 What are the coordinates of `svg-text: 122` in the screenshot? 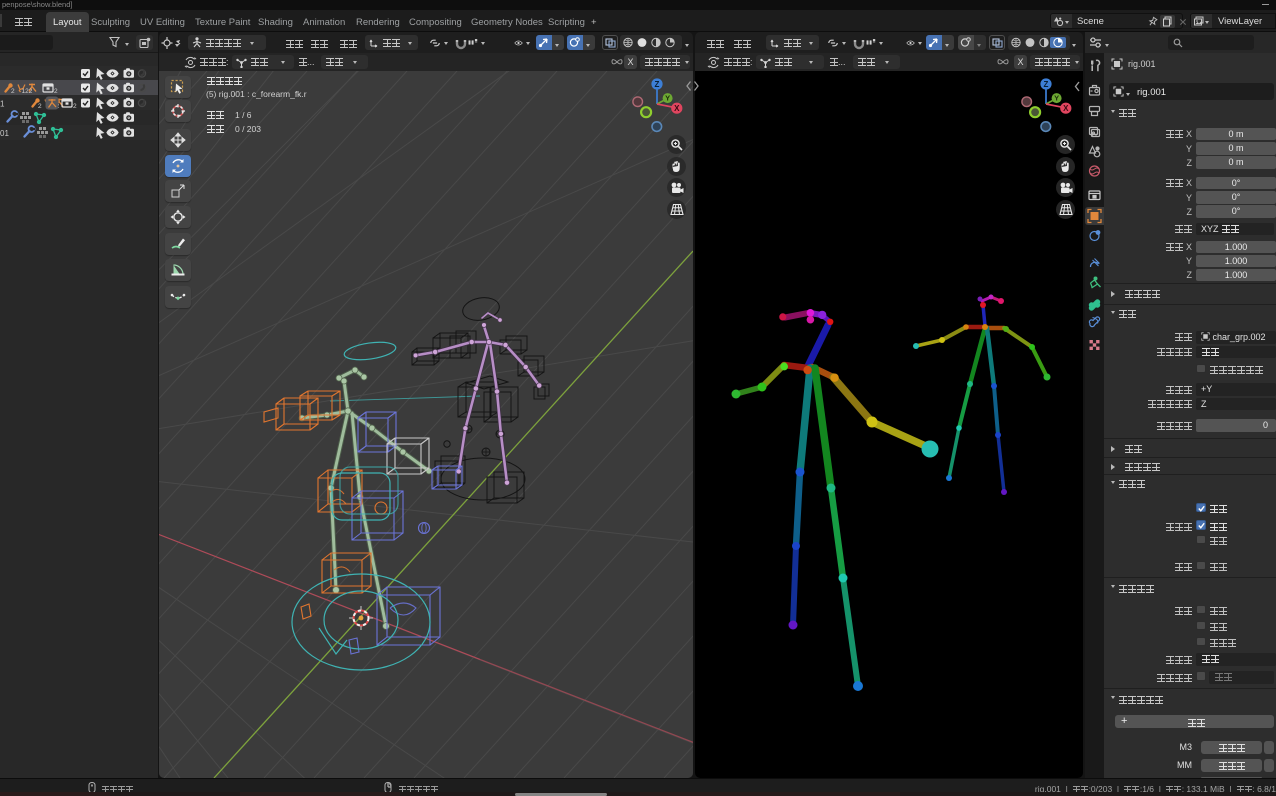 It's located at (27, 91).